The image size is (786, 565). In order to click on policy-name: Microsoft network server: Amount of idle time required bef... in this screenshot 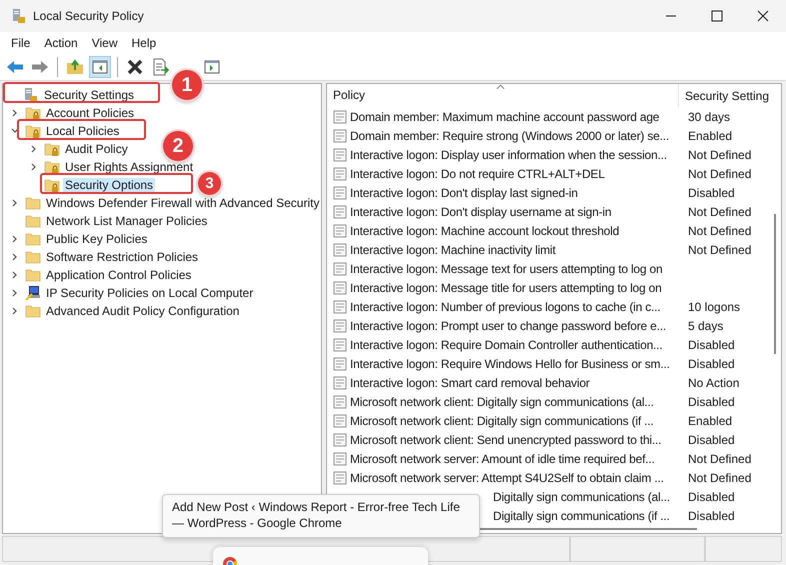, I will do `click(502, 459)`.